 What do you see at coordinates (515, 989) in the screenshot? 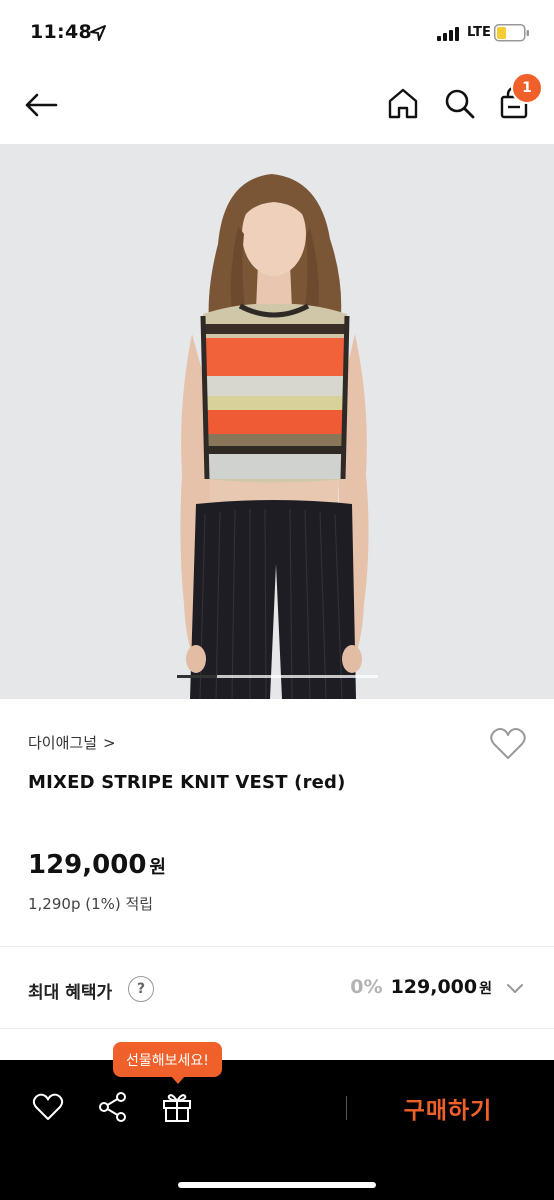
I see `chevron-down-icon` at bounding box center [515, 989].